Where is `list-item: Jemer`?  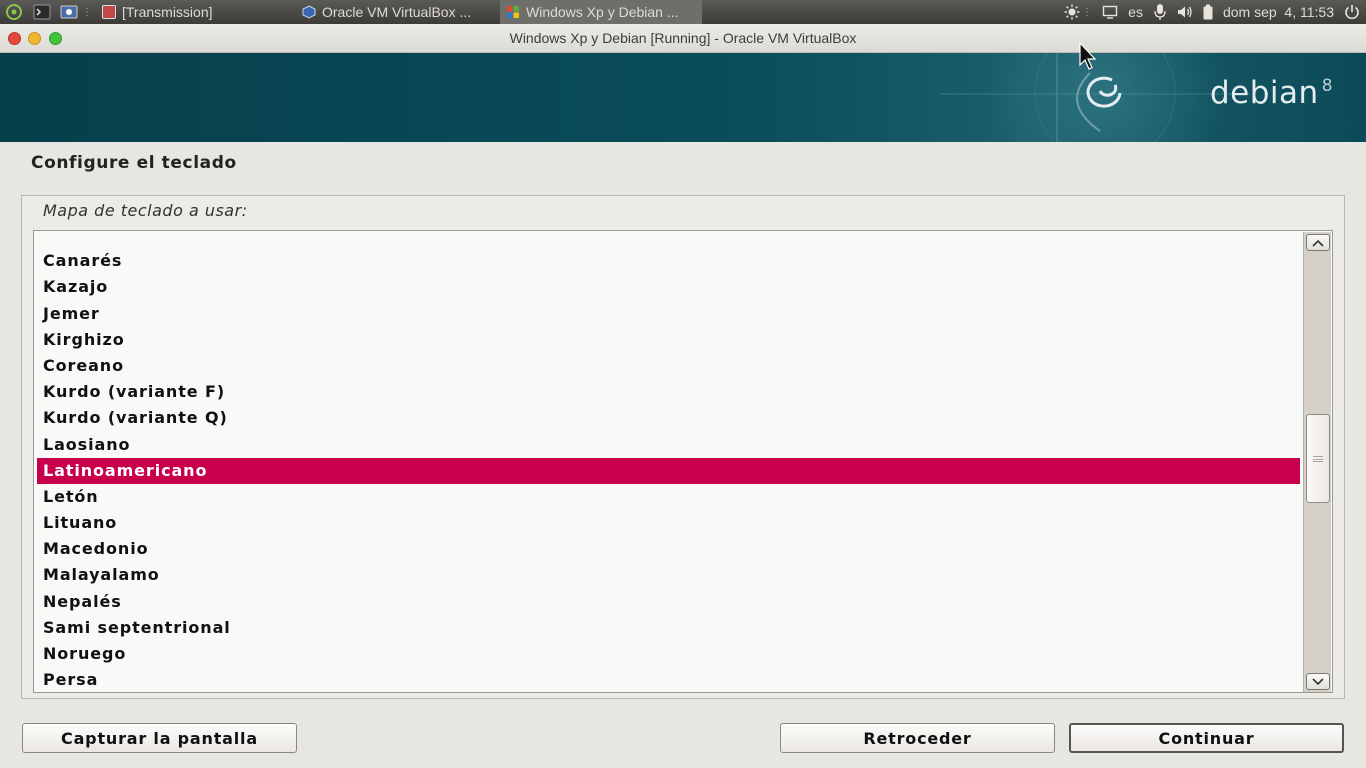 list-item: Jemer is located at coordinates (667, 314).